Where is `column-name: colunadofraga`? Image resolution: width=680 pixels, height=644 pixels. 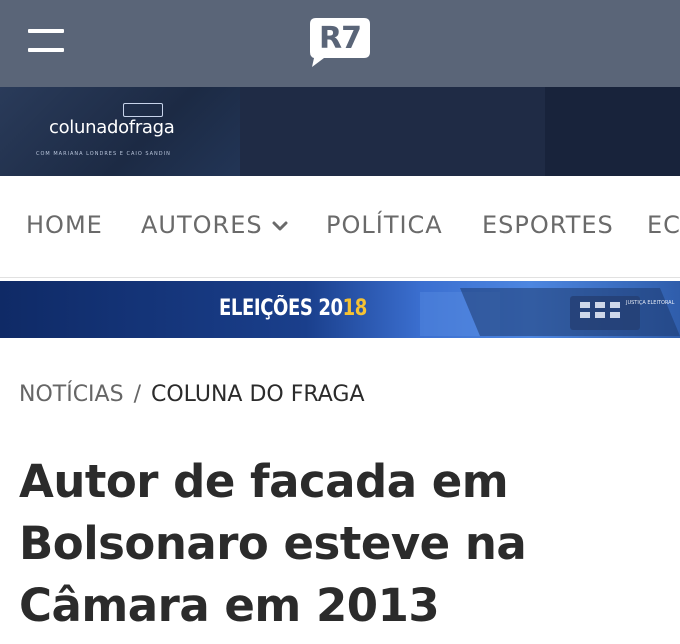 column-name: colunadofraga is located at coordinates (112, 127).